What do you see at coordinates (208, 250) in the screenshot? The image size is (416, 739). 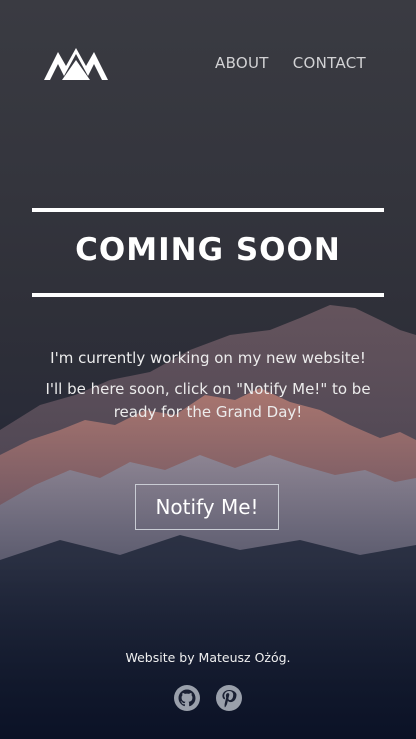 I see `page-title: COMING SOON` at bounding box center [208, 250].